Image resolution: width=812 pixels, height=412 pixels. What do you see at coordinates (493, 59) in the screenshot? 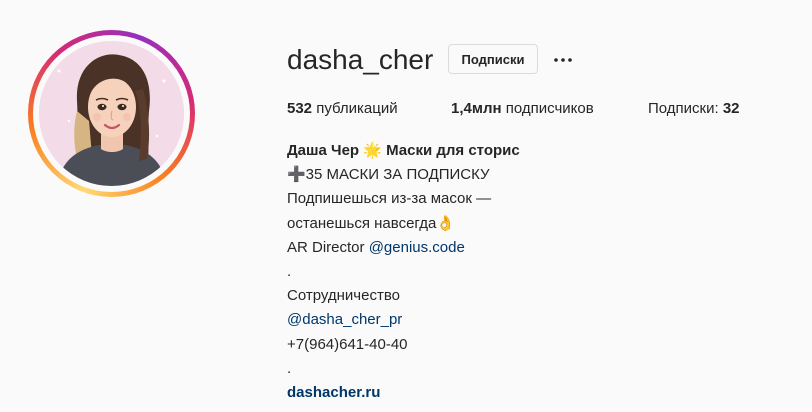
I see `following-button: Подписки` at bounding box center [493, 59].